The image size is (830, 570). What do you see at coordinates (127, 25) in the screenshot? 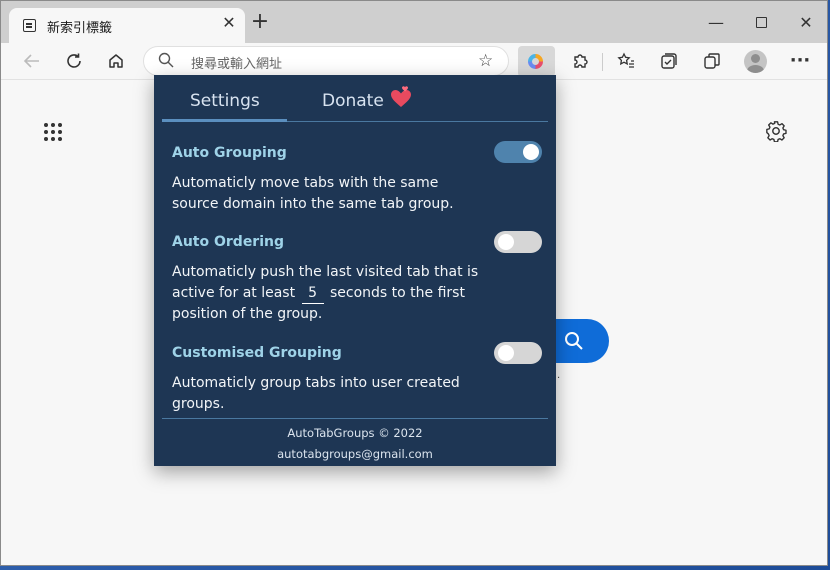
I see `tab-new-tab: 新索引標籤 ✕` at bounding box center [127, 25].